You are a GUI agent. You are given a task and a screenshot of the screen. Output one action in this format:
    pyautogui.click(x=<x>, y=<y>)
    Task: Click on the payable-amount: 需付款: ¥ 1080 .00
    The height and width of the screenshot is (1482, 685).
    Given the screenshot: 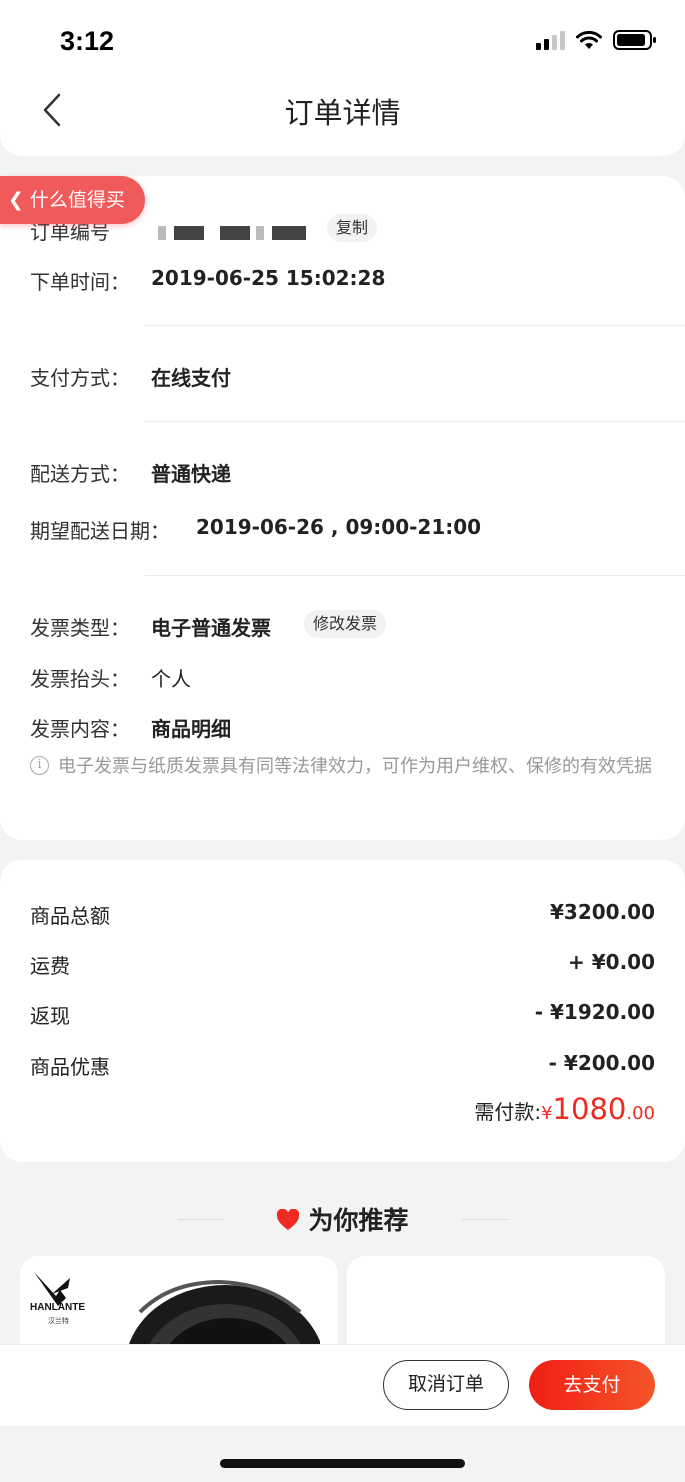 What is the action you would take?
    pyautogui.click(x=564, y=1109)
    